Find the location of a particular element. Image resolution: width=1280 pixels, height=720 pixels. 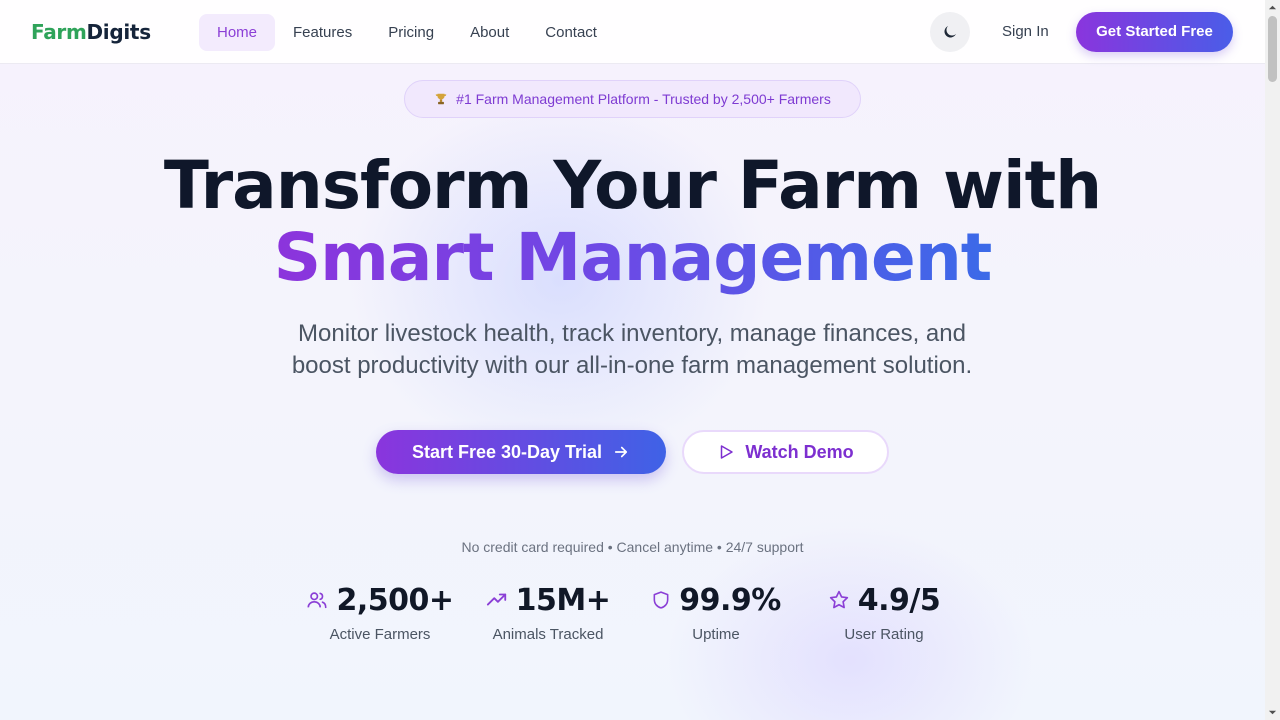

sign-in-link: Sign In is located at coordinates (1025, 32).